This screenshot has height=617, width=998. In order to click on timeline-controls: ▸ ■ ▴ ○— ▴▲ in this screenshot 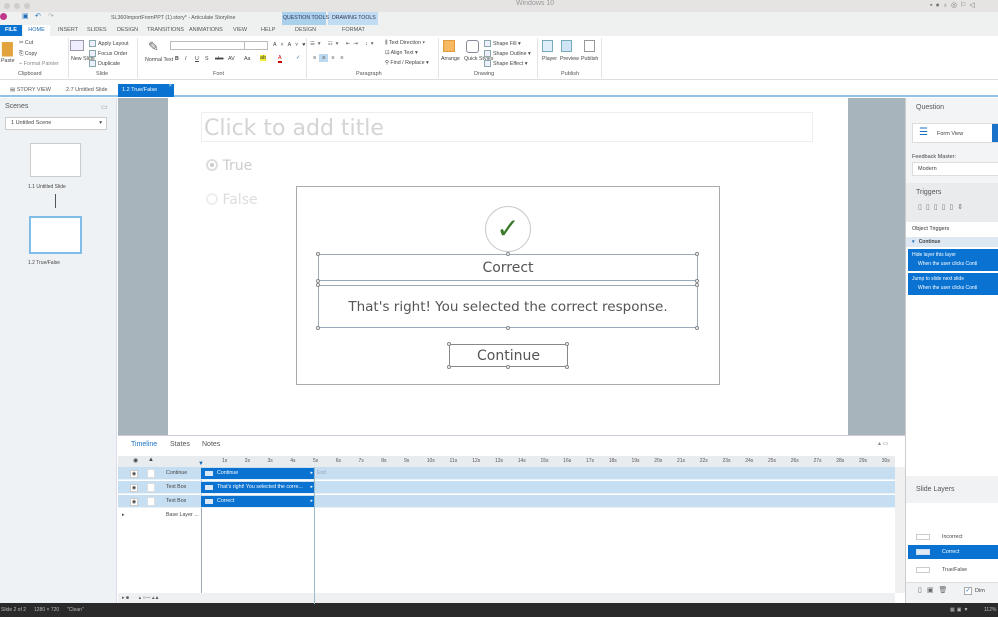, I will do `click(506, 598)`.